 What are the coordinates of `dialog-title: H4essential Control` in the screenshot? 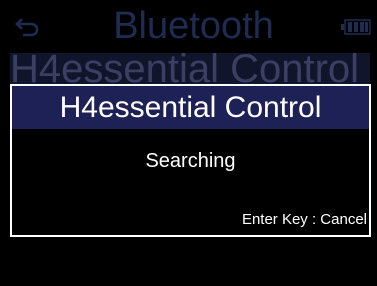 It's located at (190, 107).